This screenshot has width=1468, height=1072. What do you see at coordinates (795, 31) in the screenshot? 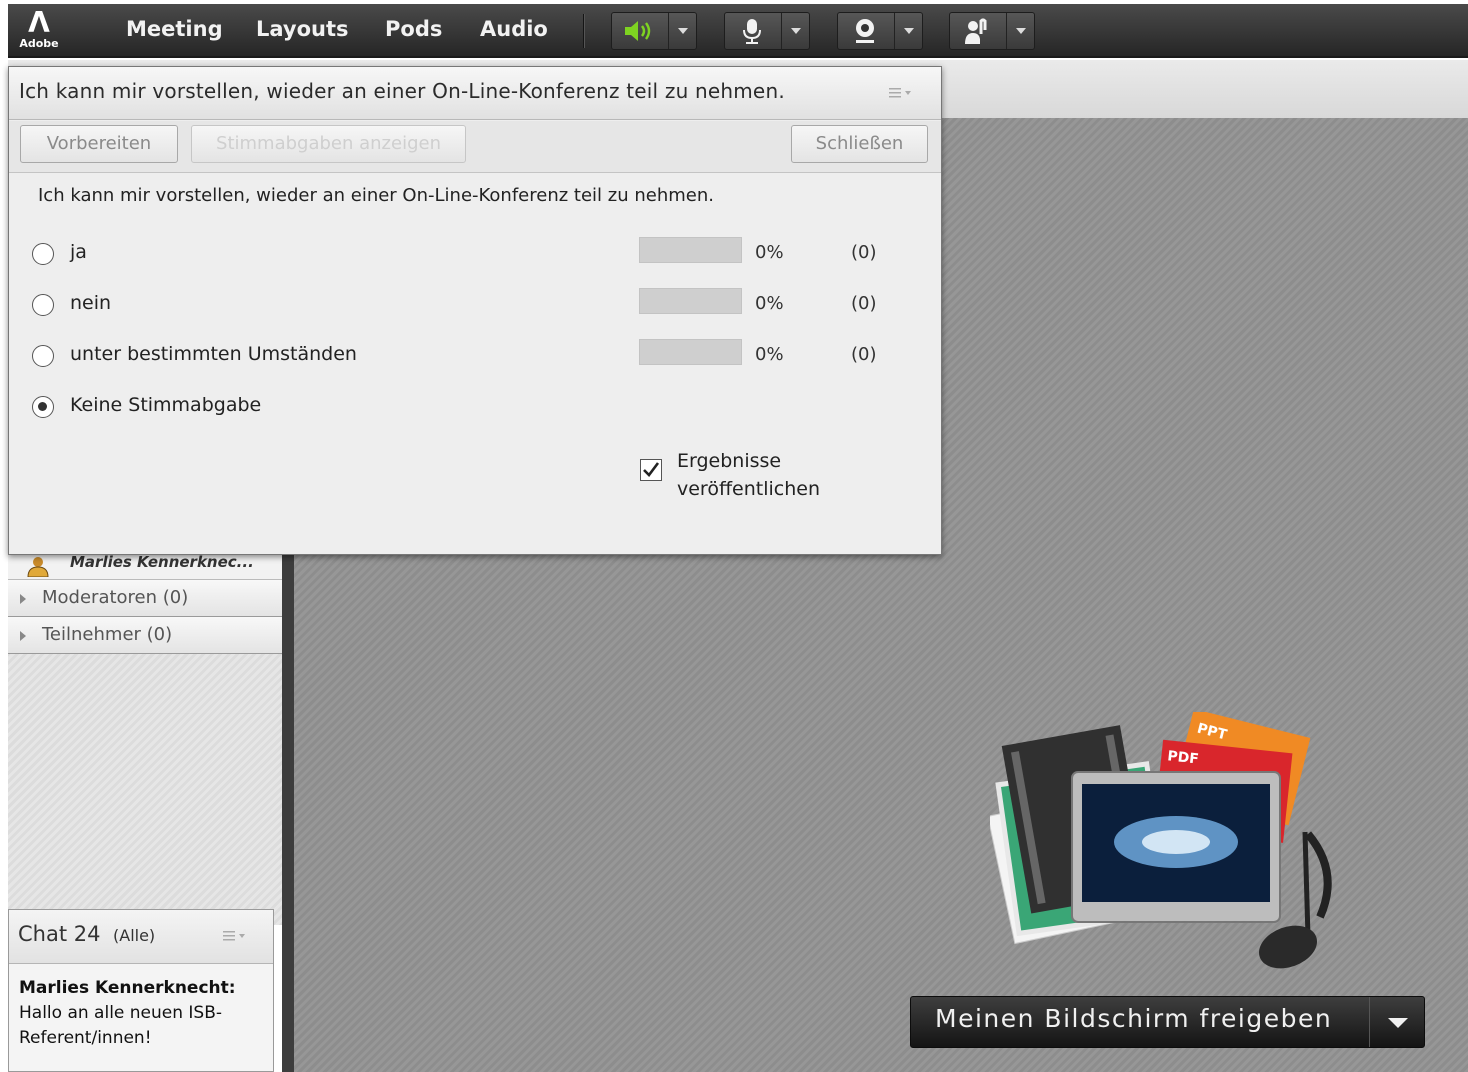
I see `microphone-dropdown` at bounding box center [795, 31].